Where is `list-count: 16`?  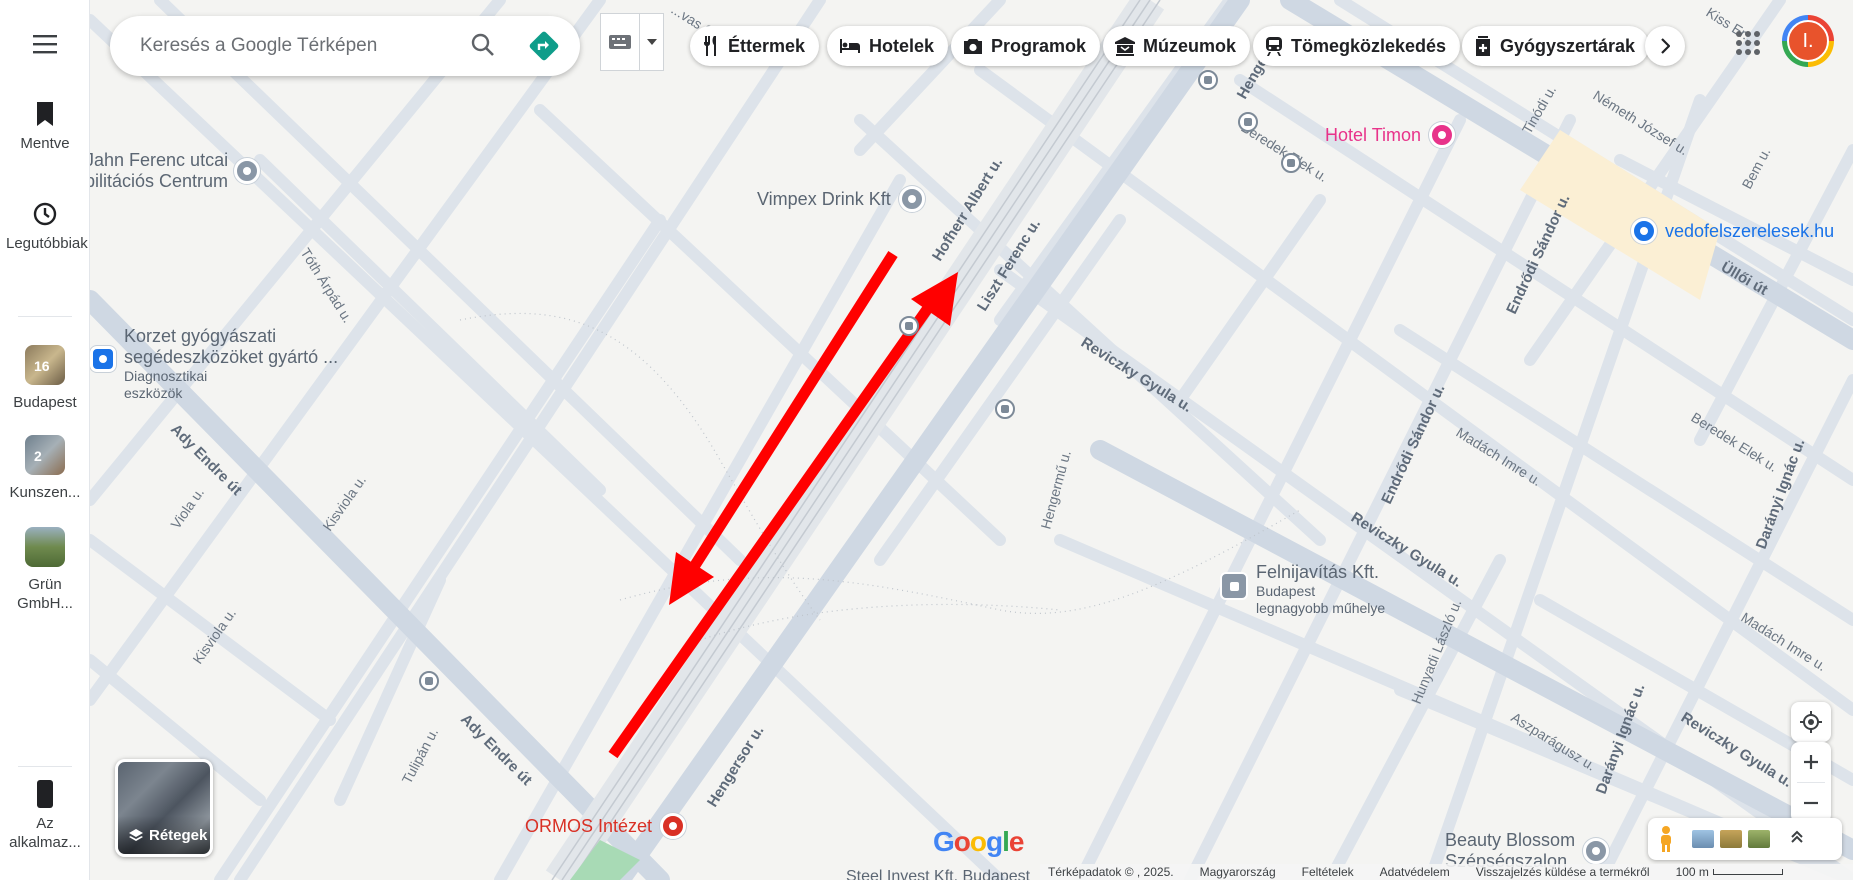 list-count: 16 is located at coordinates (42, 366).